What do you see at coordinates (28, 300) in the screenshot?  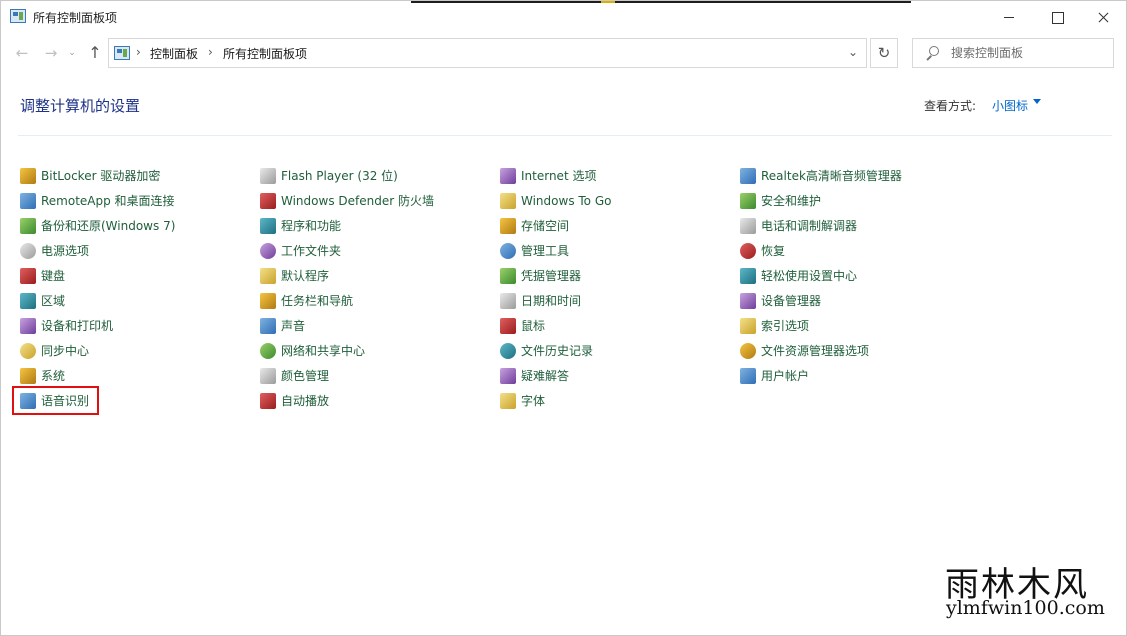 I see `region-icon` at bounding box center [28, 300].